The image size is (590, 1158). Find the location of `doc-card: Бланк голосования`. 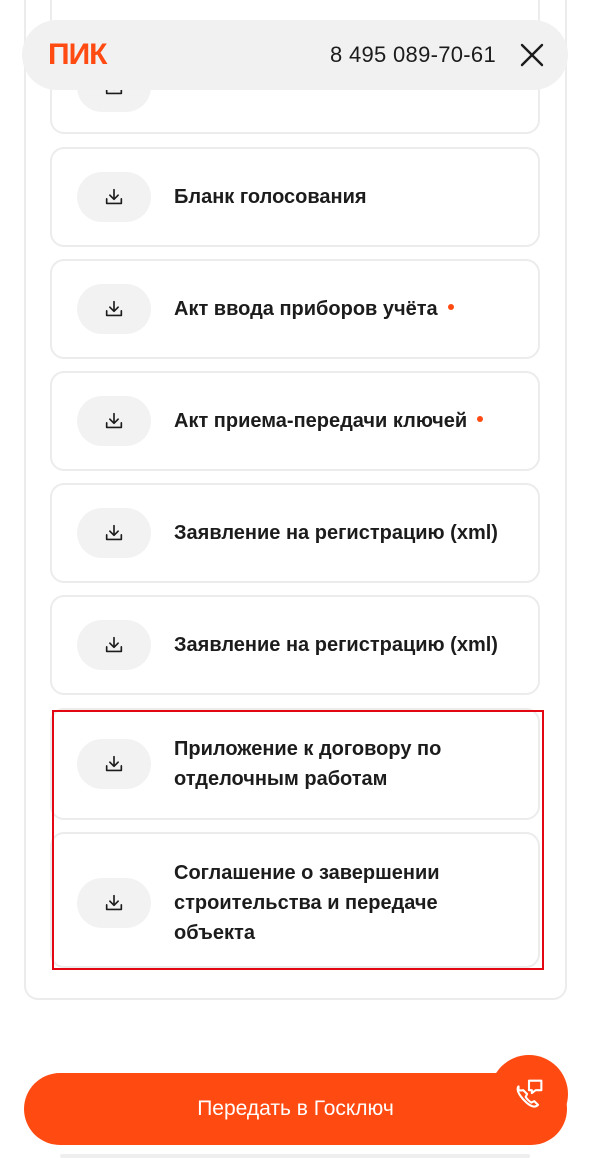

doc-card: Бланк голосования is located at coordinates (295, 197).